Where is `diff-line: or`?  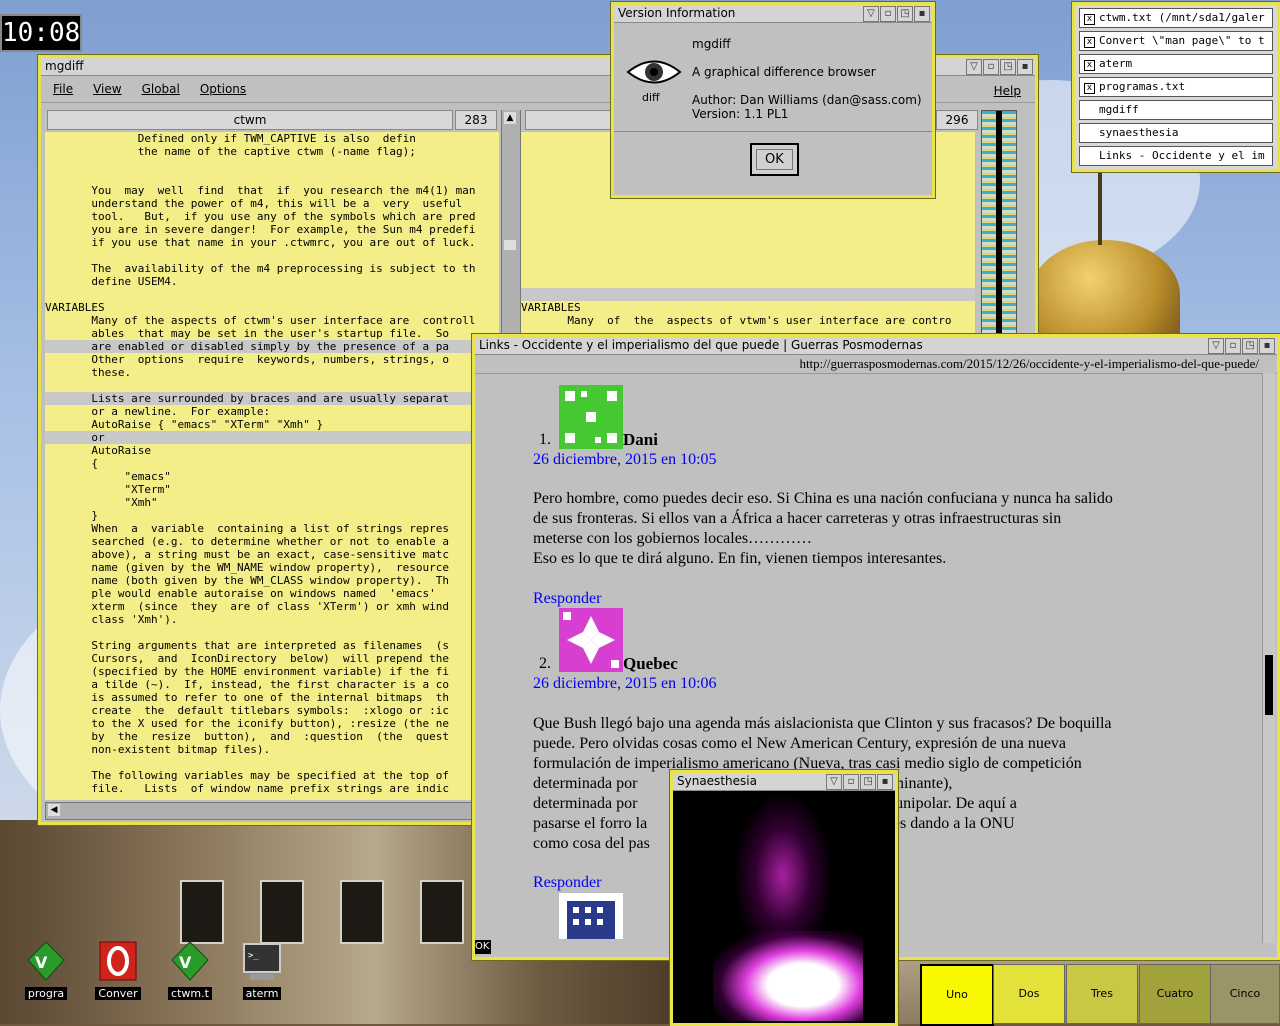 diff-line: or is located at coordinates (272, 437).